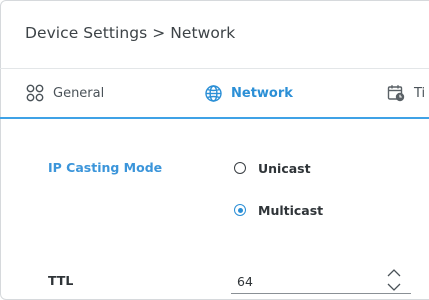 The image size is (429, 300). Describe the element at coordinates (321, 293) in the screenshot. I see `ttl-underline` at that location.